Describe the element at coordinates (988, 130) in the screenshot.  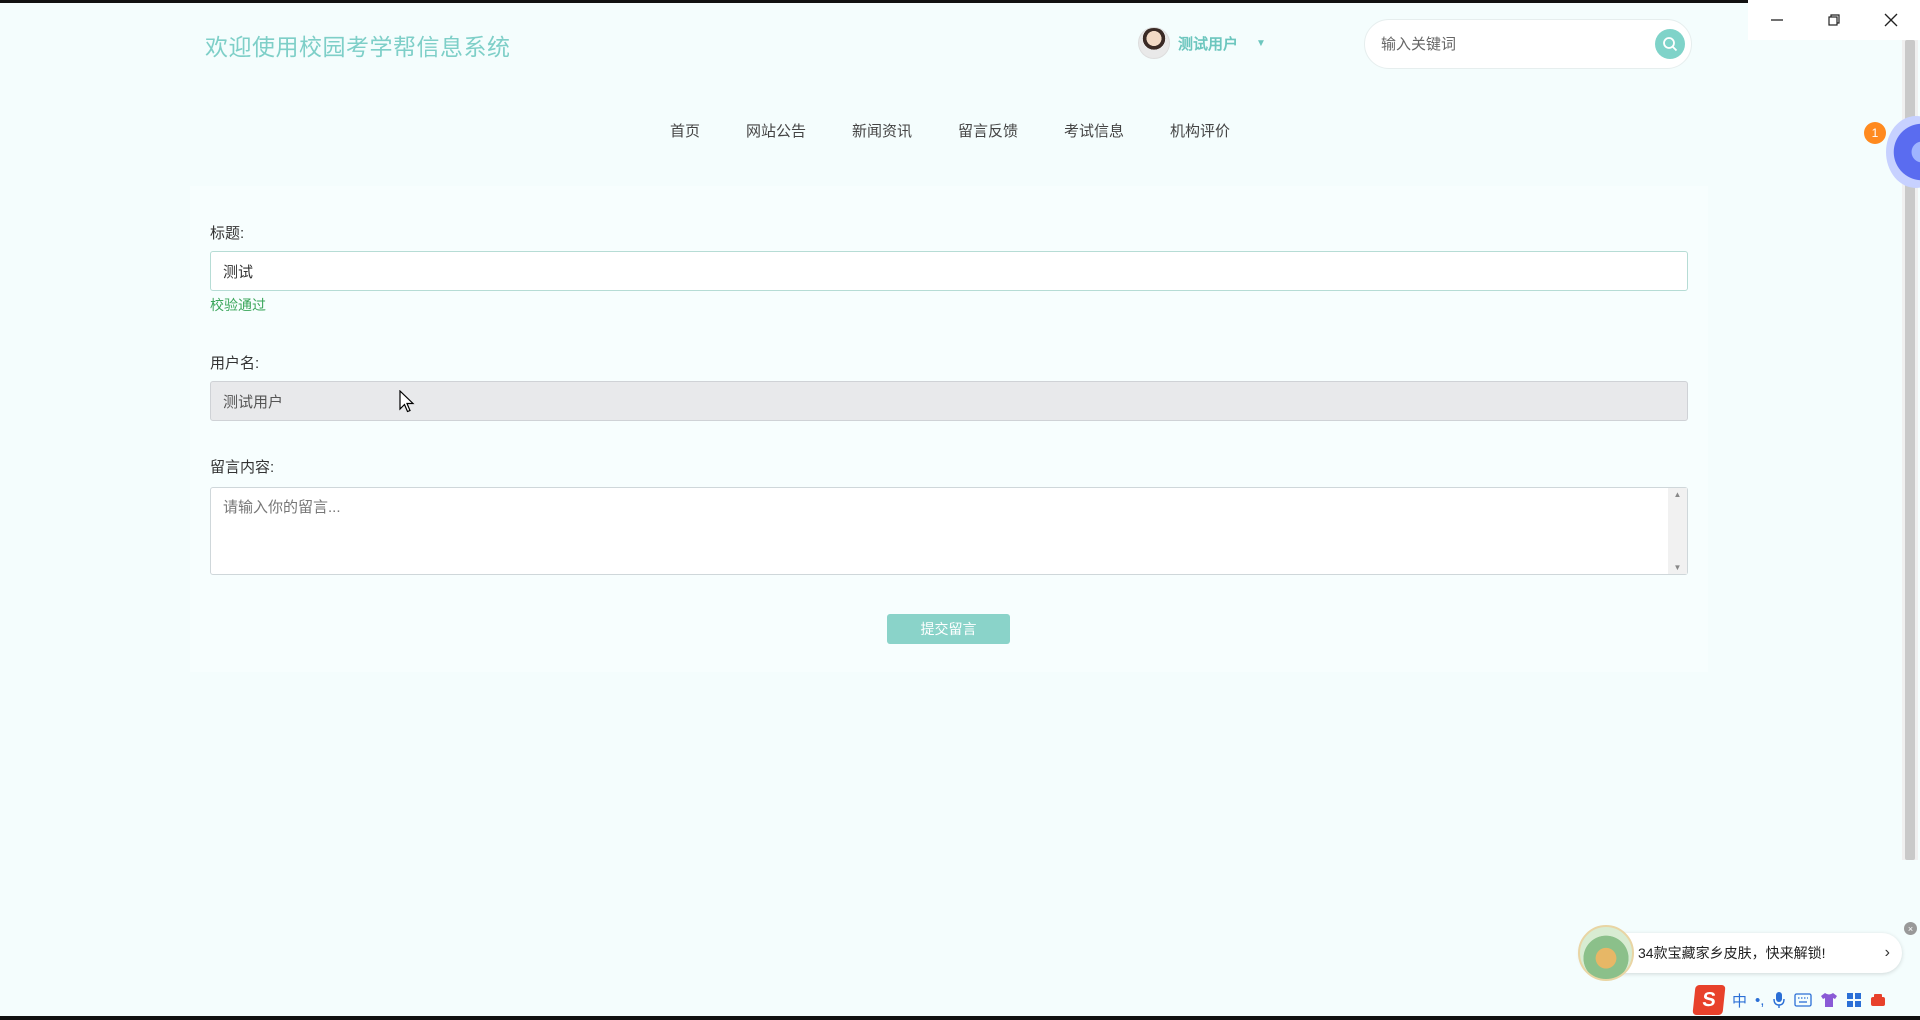
I see `nav-item-feedback: 留言反馈` at that location.